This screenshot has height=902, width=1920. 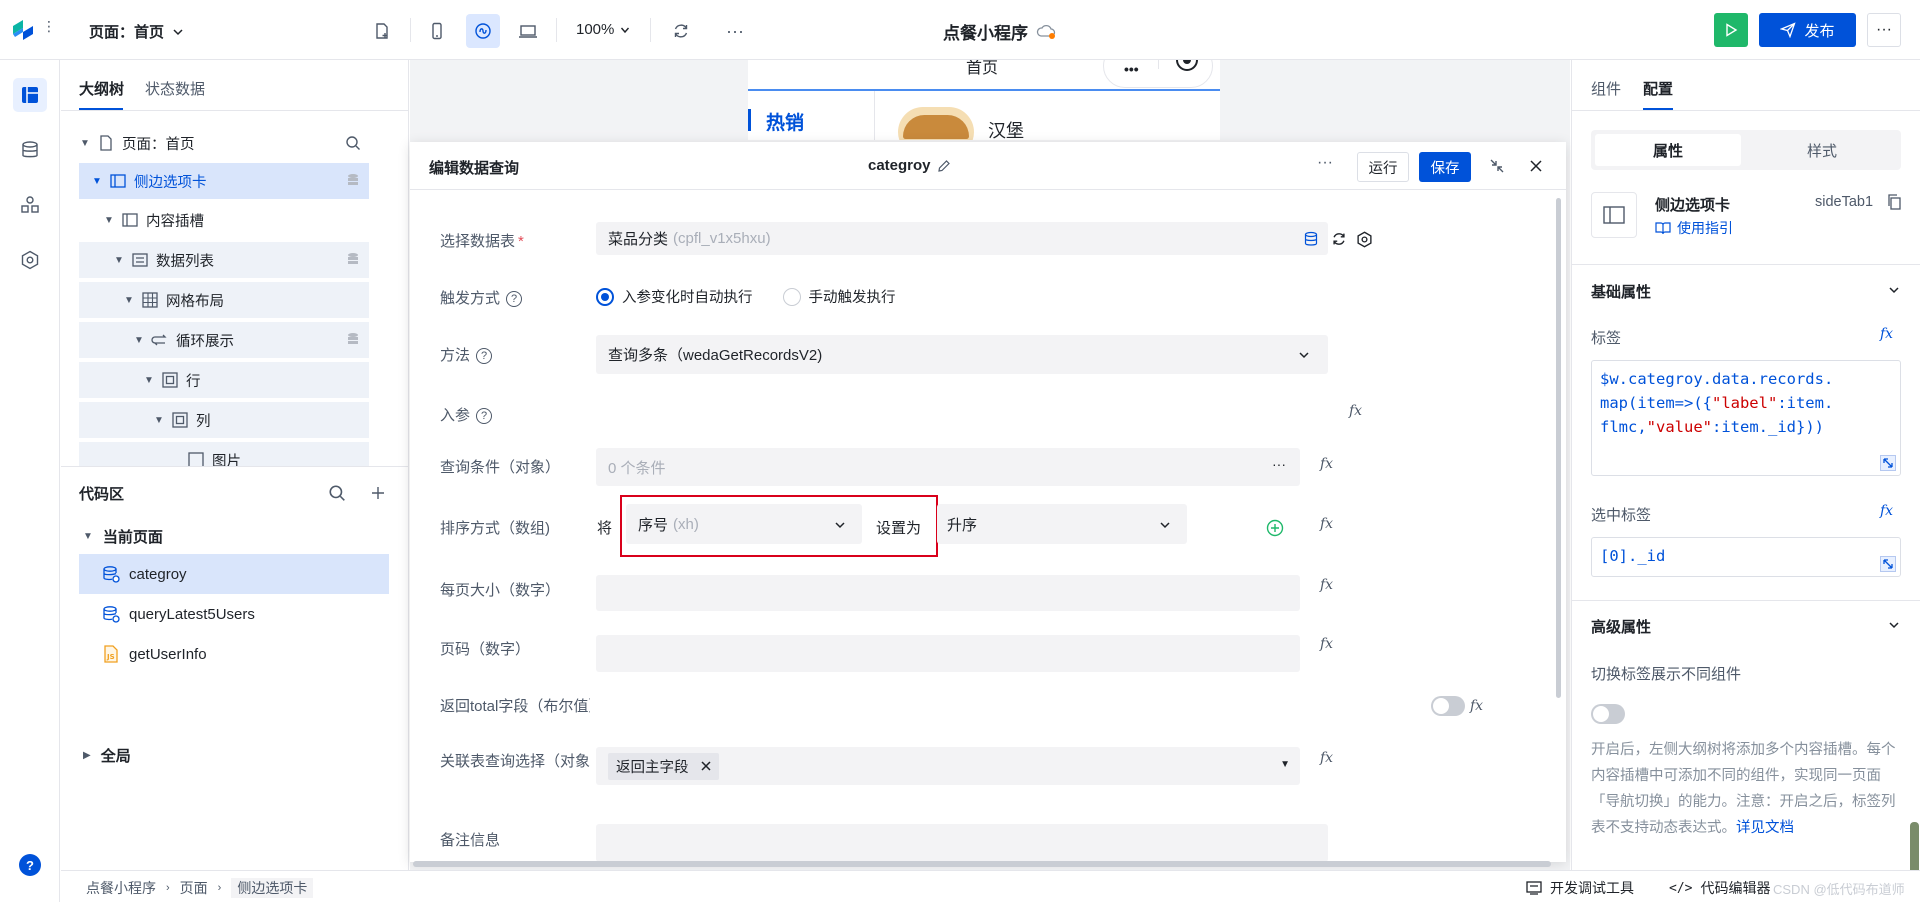 What do you see at coordinates (1746, 557) in the screenshot?
I see `selected-expression-editor: [0]._id` at bounding box center [1746, 557].